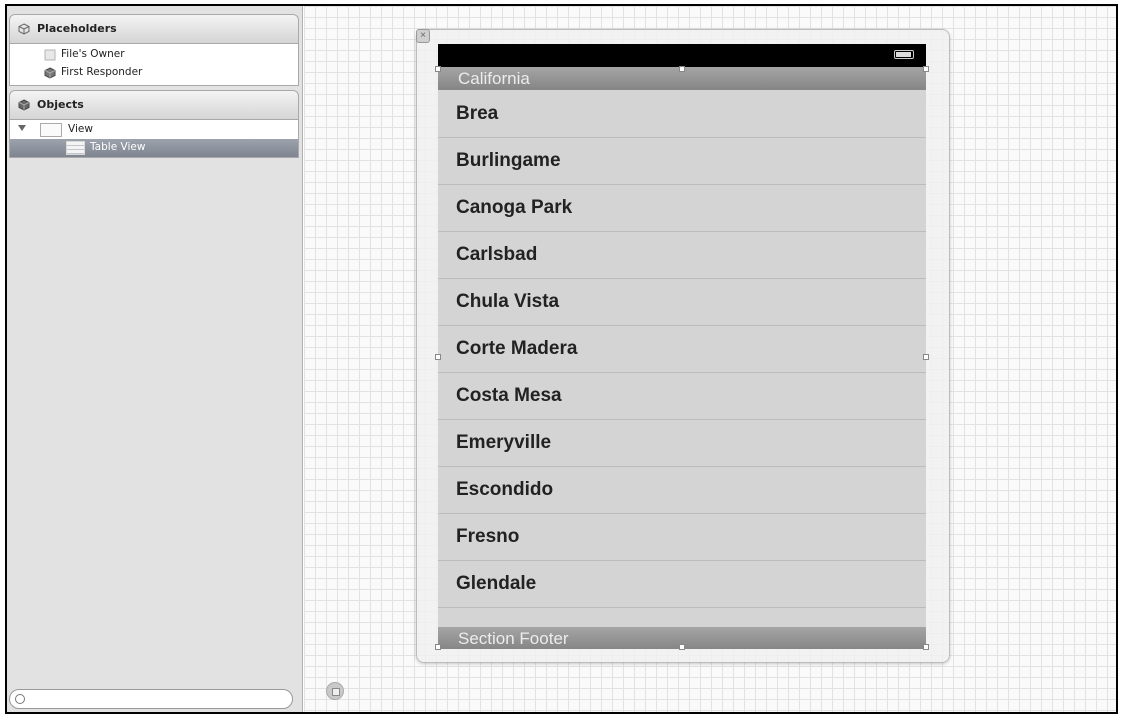  I want to click on table-view-icon, so click(75, 148).